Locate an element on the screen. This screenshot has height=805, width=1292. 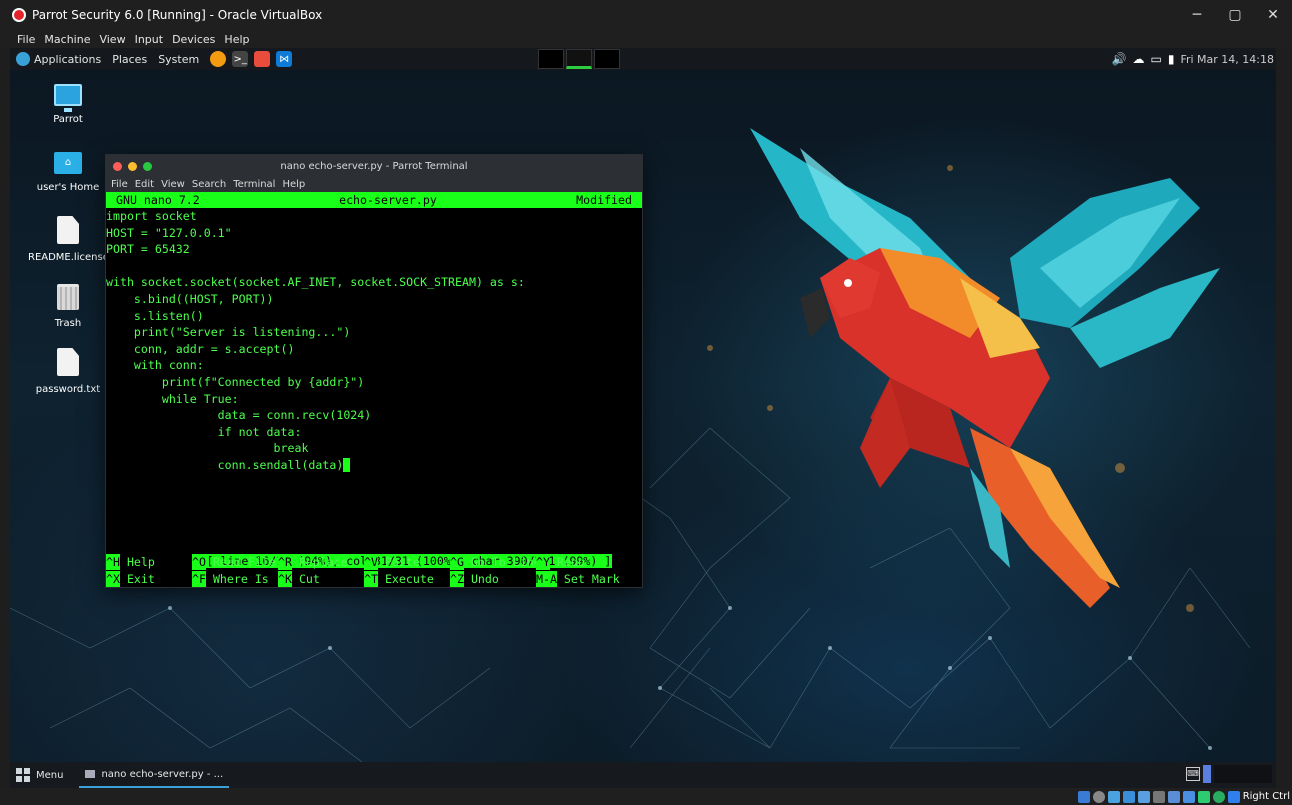
shortcut-exit: ^X Exit is located at coordinates (149, 579).